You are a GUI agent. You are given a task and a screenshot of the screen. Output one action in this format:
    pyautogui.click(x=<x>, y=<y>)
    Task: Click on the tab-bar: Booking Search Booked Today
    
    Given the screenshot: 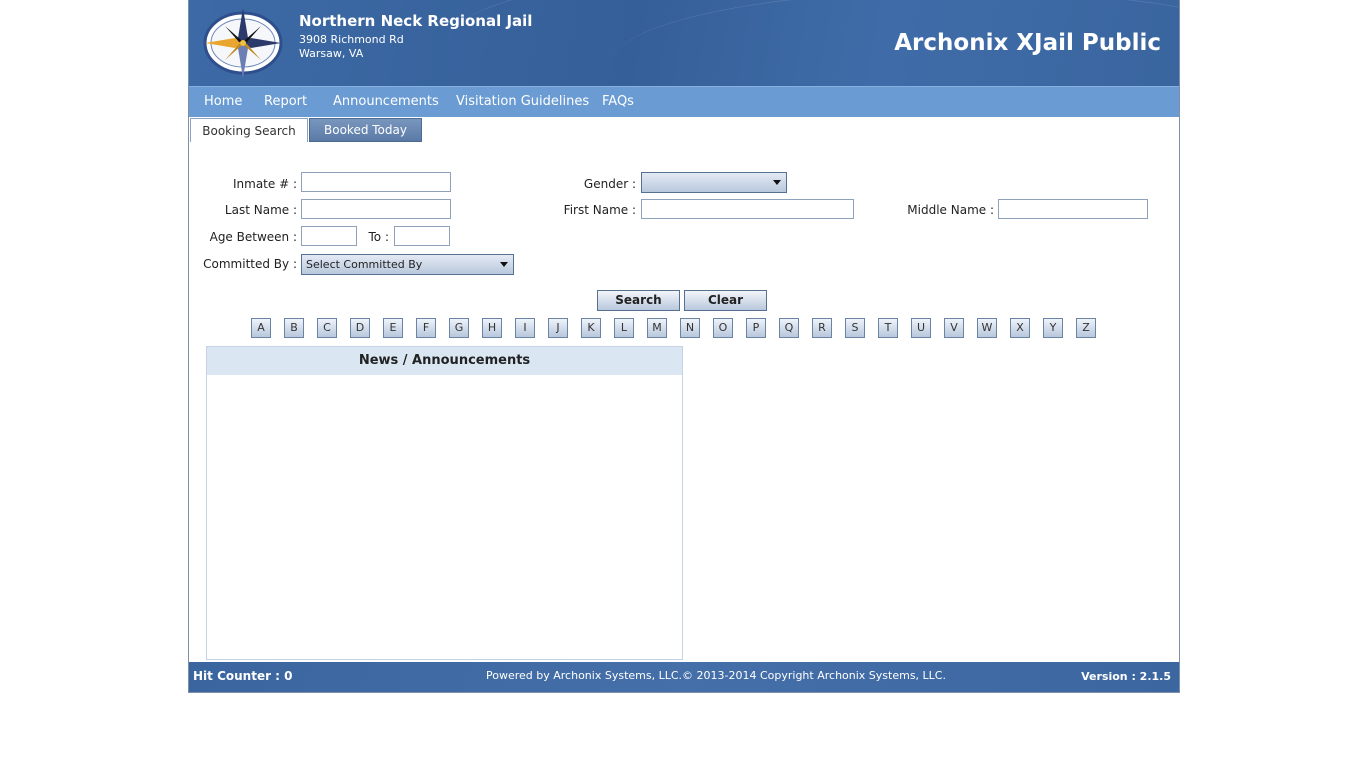 What is the action you would take?
    pyautogui.click(x=684, y=129)
    